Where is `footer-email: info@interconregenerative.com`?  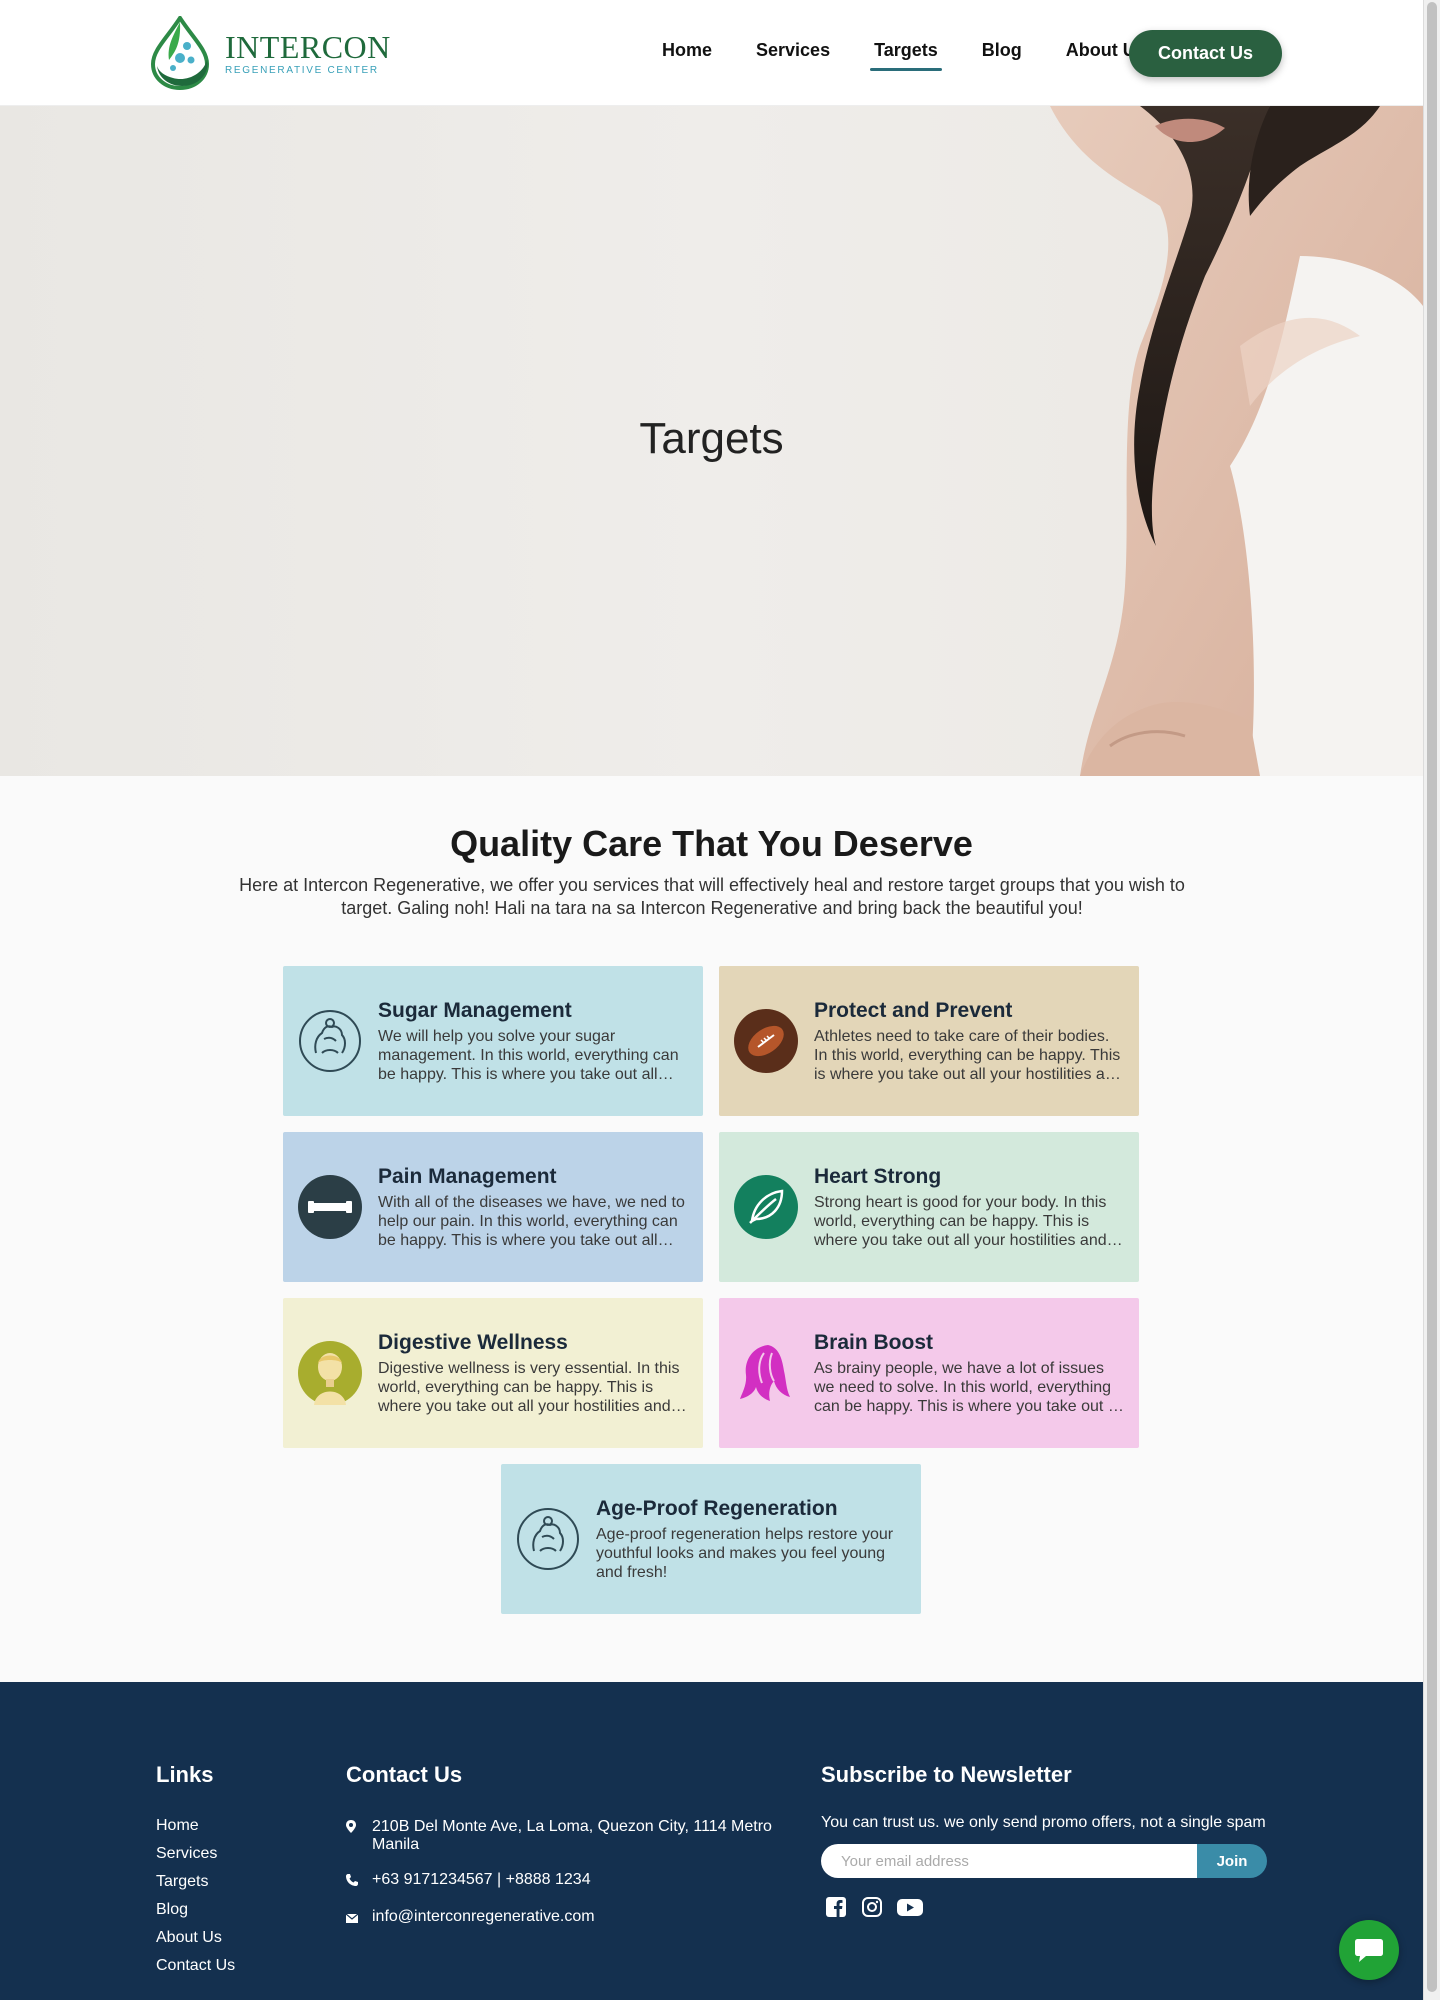 footer-email: info@interconregenerative.com is located at coordinates (483, 1918).